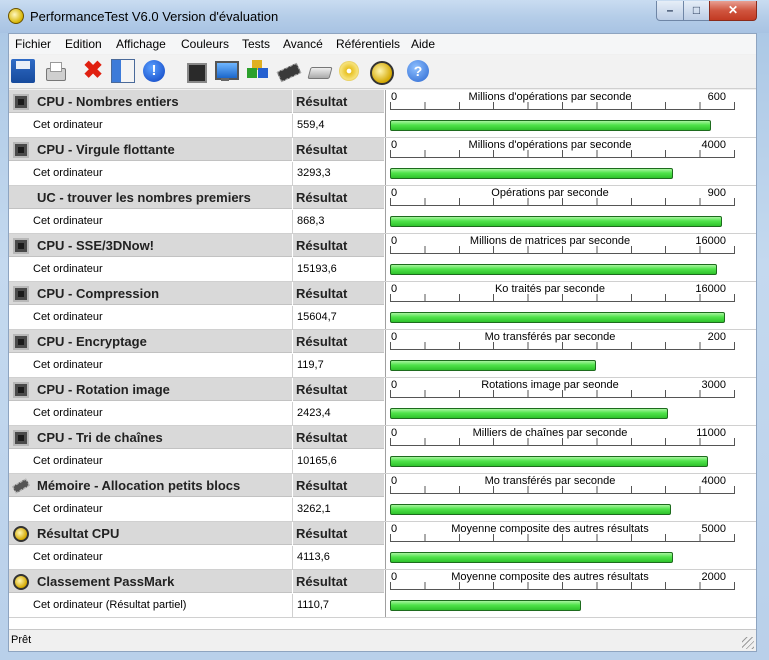 The image size is (769, 660). What do you see at coordinates (226, 71) in the screenshot?
I see `monitor-icon` at bounding box center [226, 71].